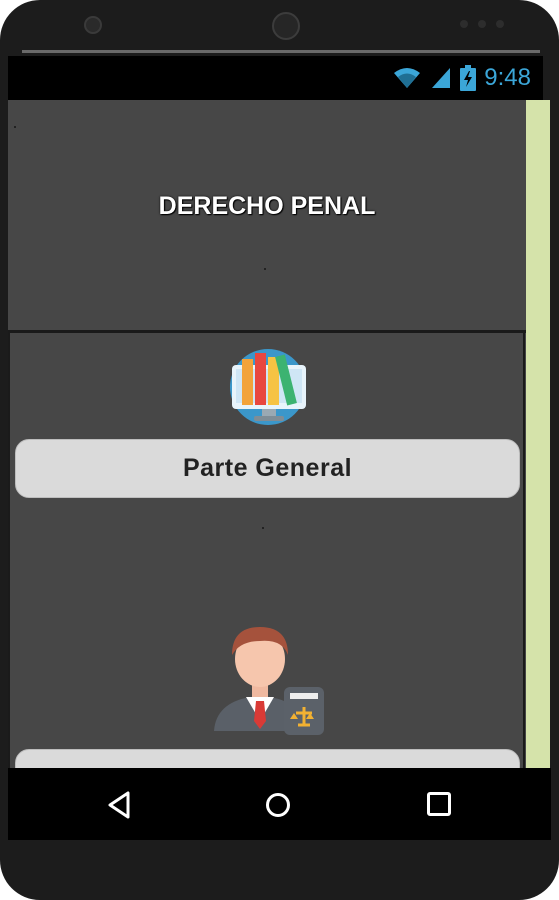 Image resolution: width=559 pixels, height=900 pixels. I want to click on signal-icon, so click(441, 78).